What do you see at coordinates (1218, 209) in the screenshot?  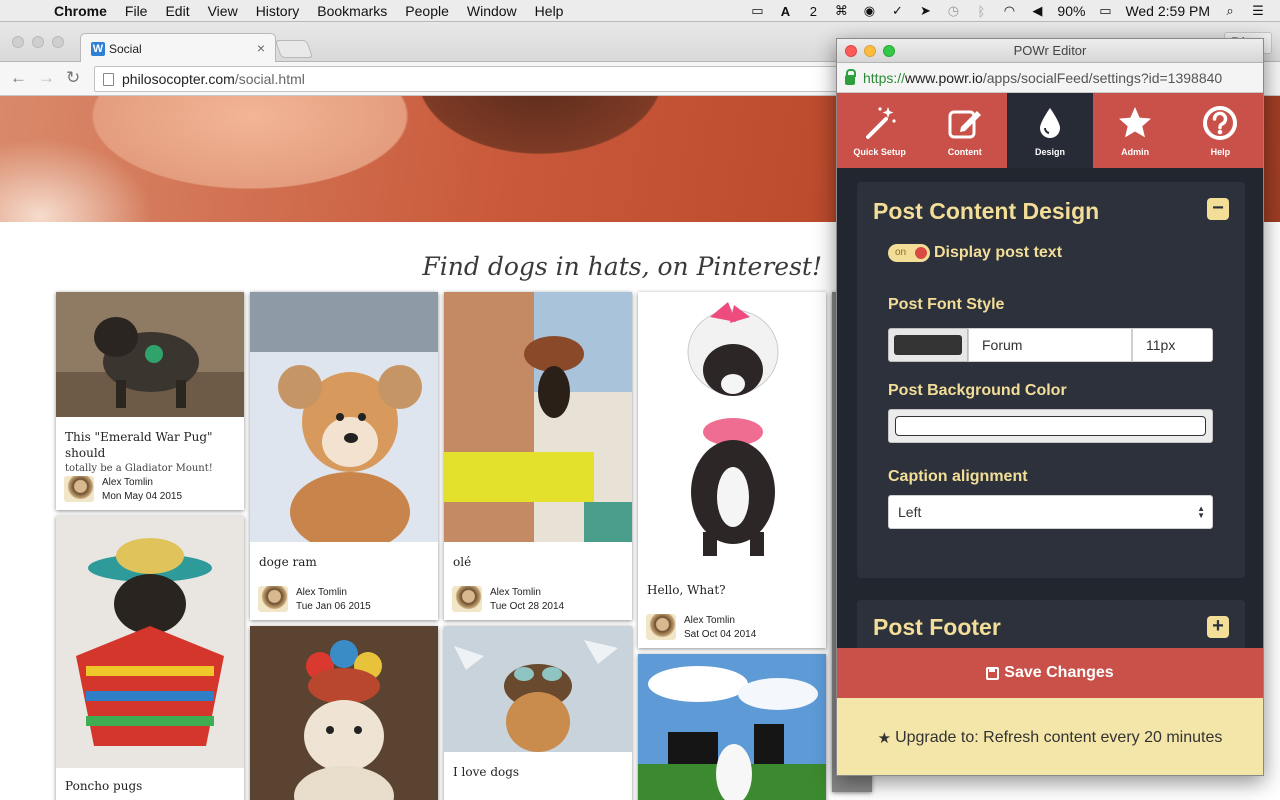 I see `collapse-section-button: −` at bounding box center [1218, 209].